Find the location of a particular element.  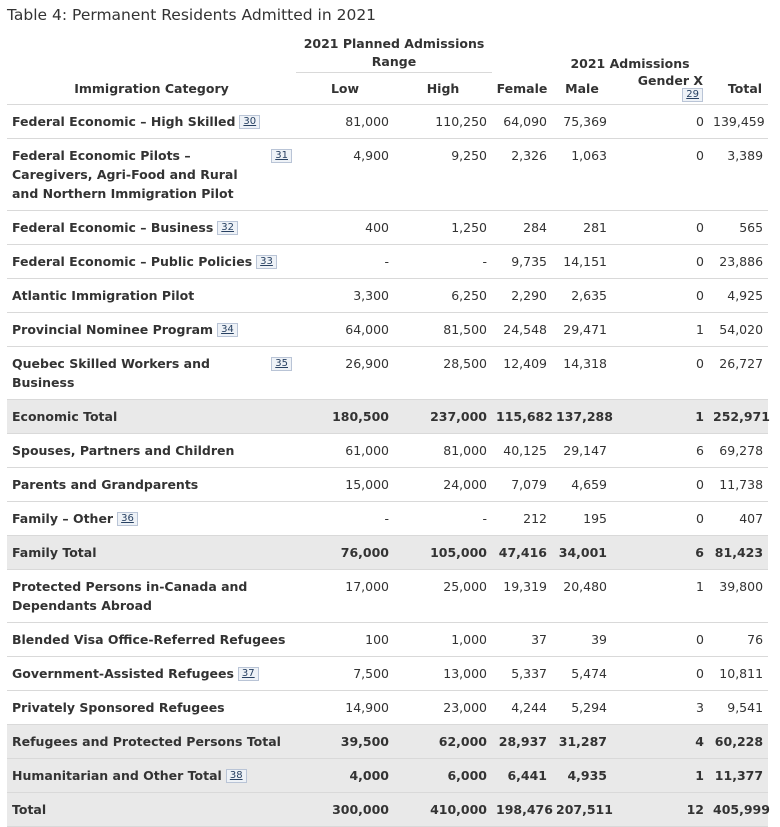

category-label: Humanitarian and Other Total is located at coordinates (117, 775).